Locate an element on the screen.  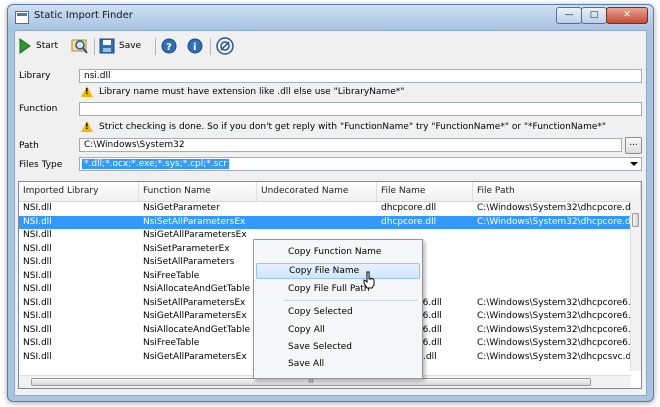
table-cell: NsiSetParameterEx is located at coordinates (186, 248).